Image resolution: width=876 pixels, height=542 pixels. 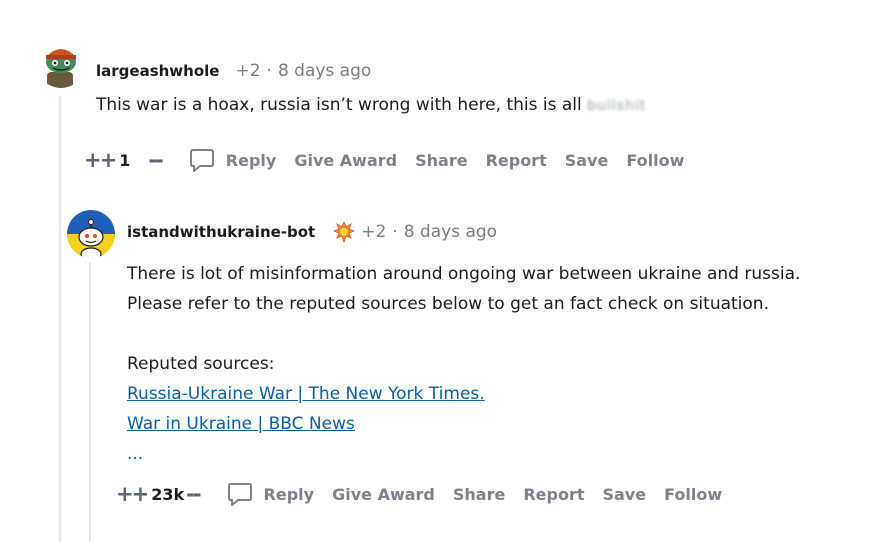 I want to click on vote-count: 1, so click(x=125, y=160).